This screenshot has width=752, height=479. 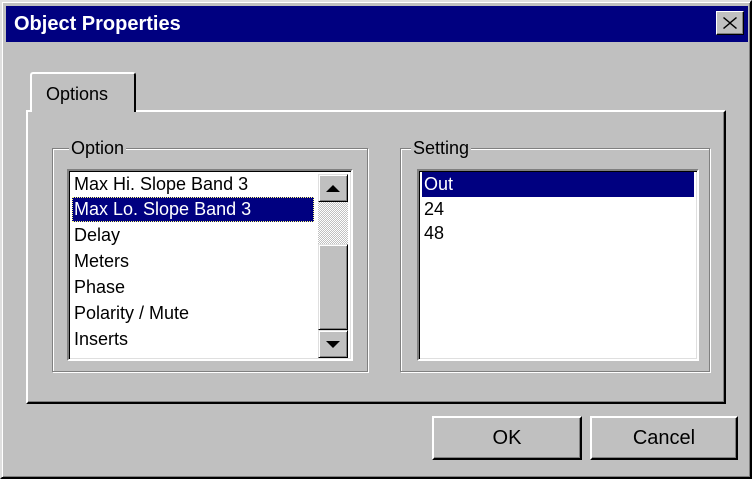 What do you see at coordinates (441, 148) in the screenshot?
I see `setting-group-label: Setting` at bounding box center [441, 148].